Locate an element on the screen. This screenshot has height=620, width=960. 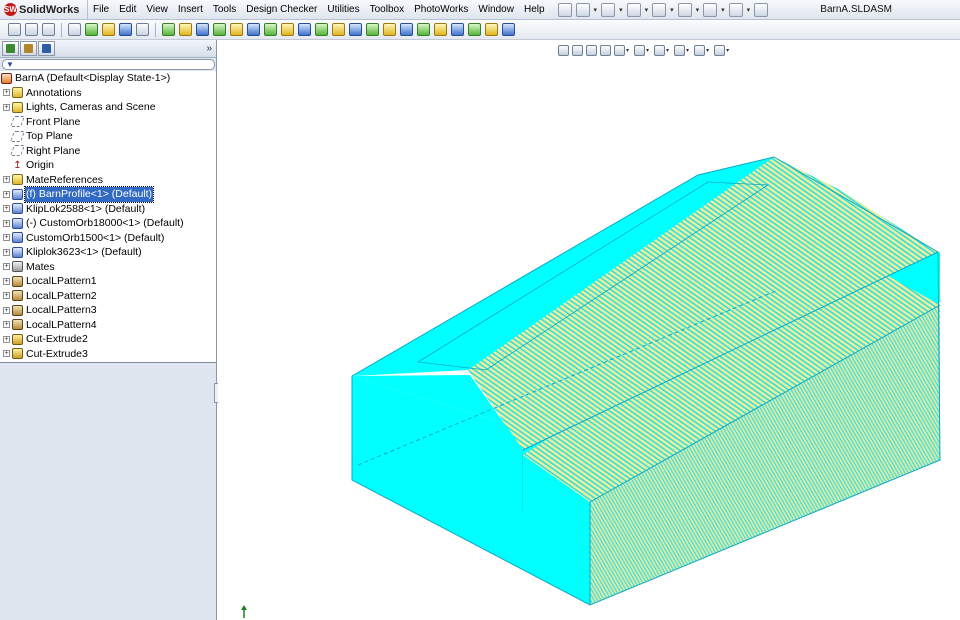
command-toolbar is located at coordinates (480, 30).